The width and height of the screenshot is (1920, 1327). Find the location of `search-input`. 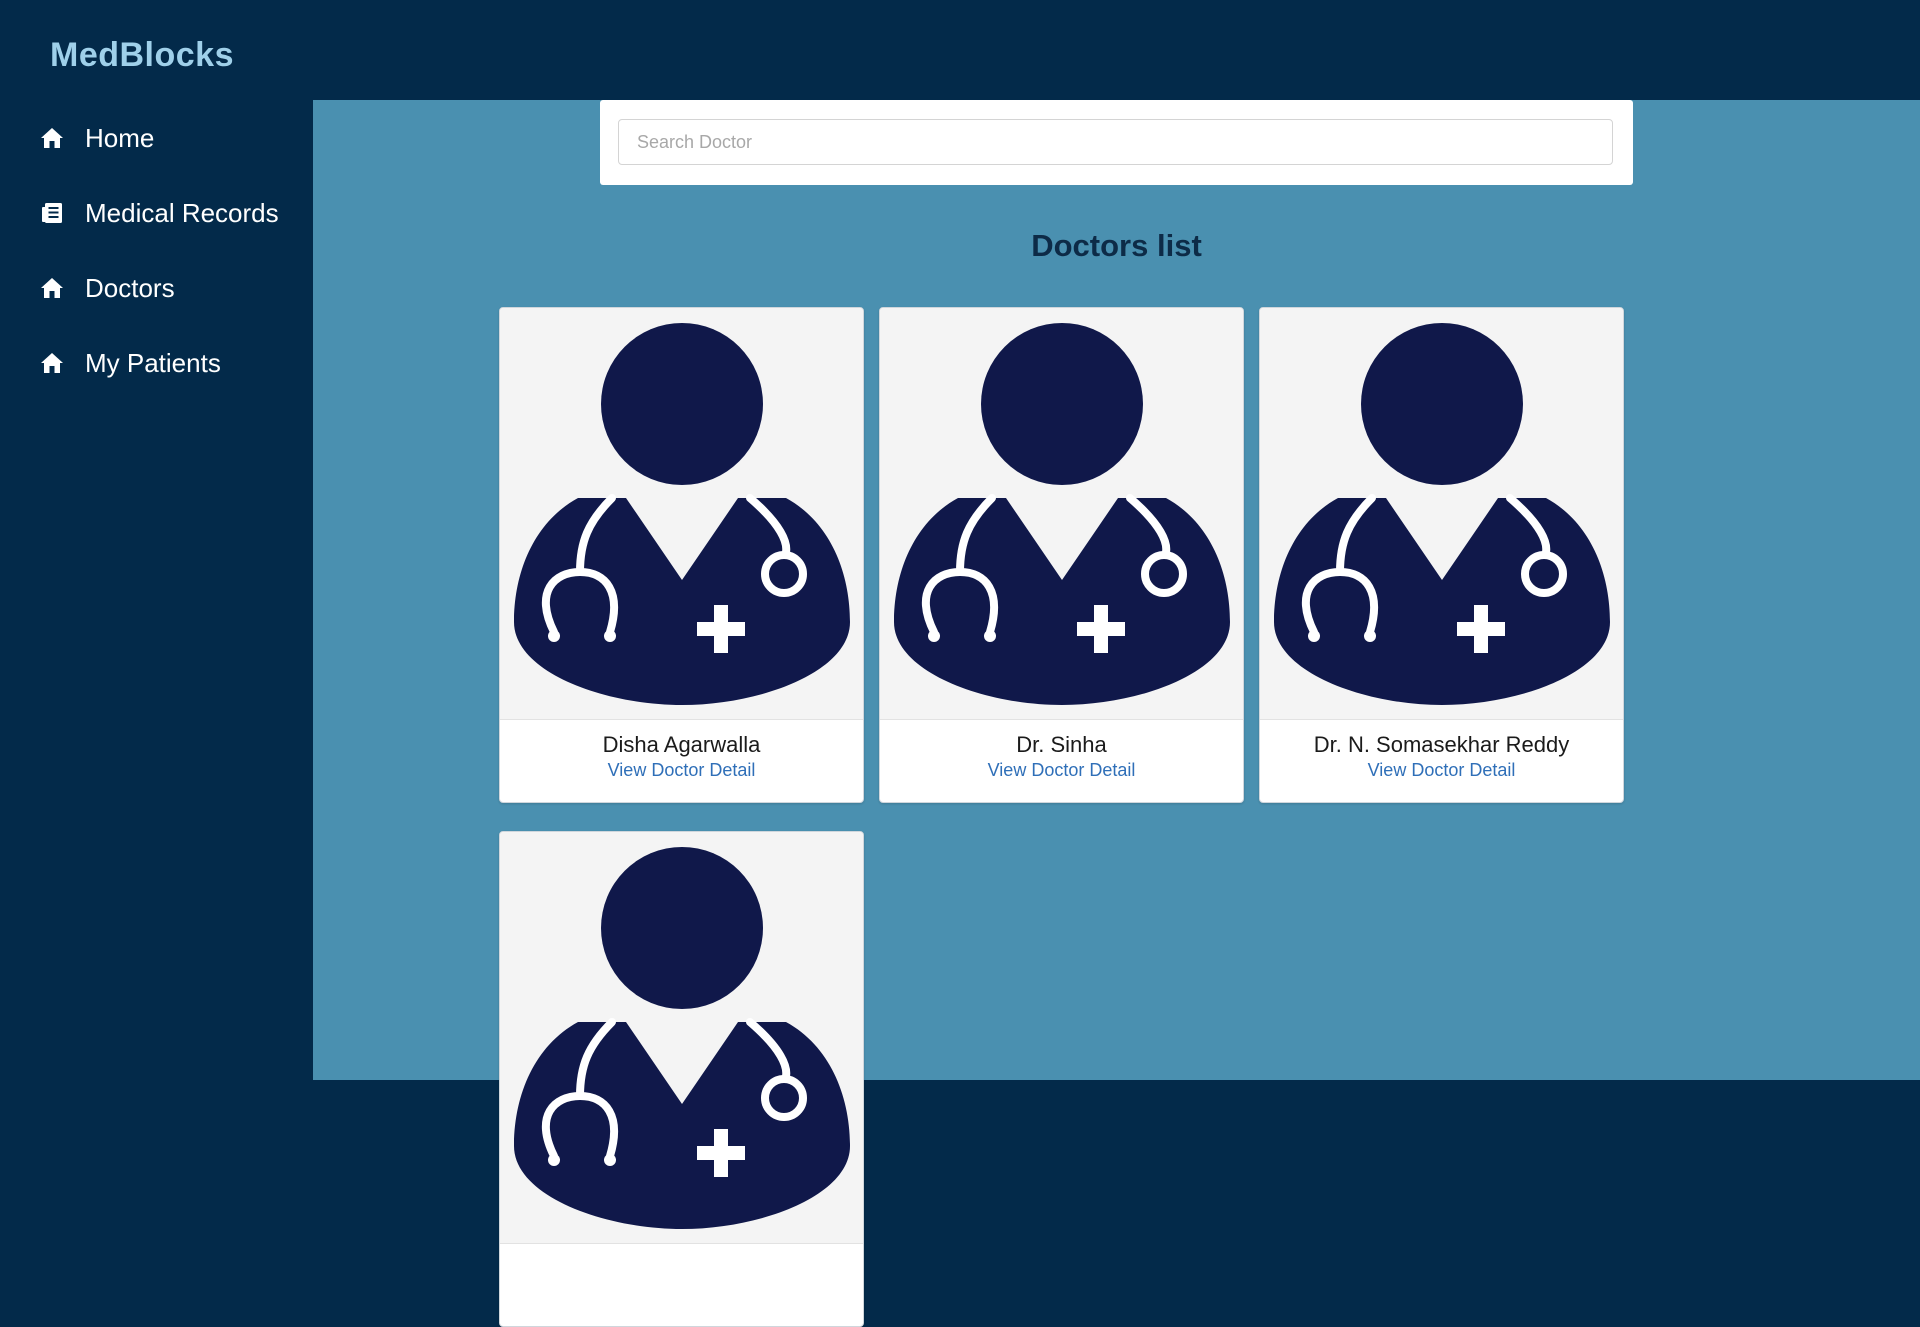

search-input is located at coordinates (1115, 142).